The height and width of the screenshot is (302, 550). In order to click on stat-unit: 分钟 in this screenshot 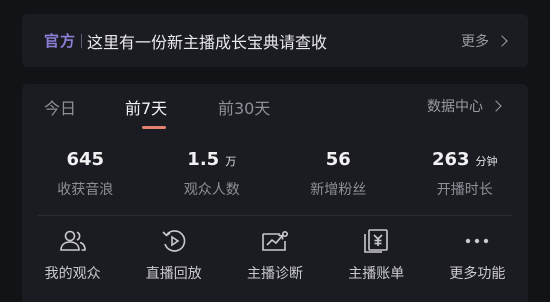, I will do `click(486, 161)`.